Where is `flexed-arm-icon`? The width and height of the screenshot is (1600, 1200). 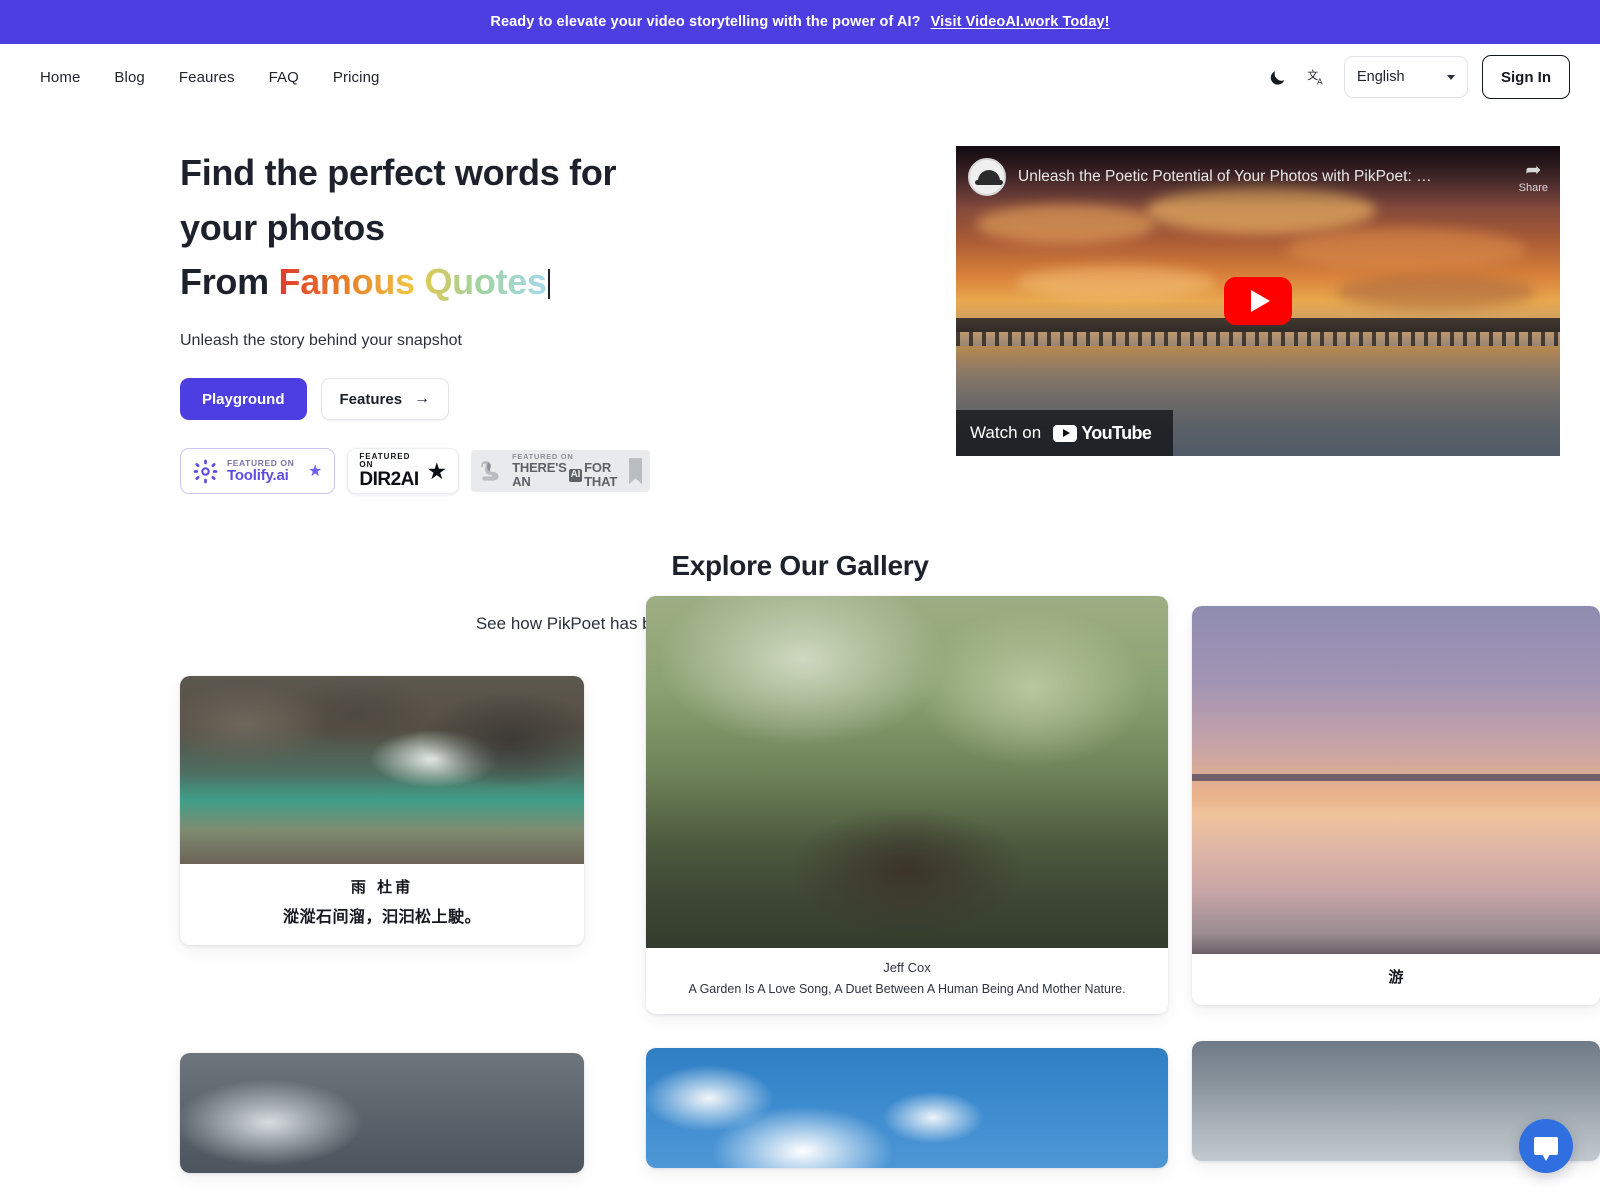
flexed-arm-icon is located at coordinates (492, 471).